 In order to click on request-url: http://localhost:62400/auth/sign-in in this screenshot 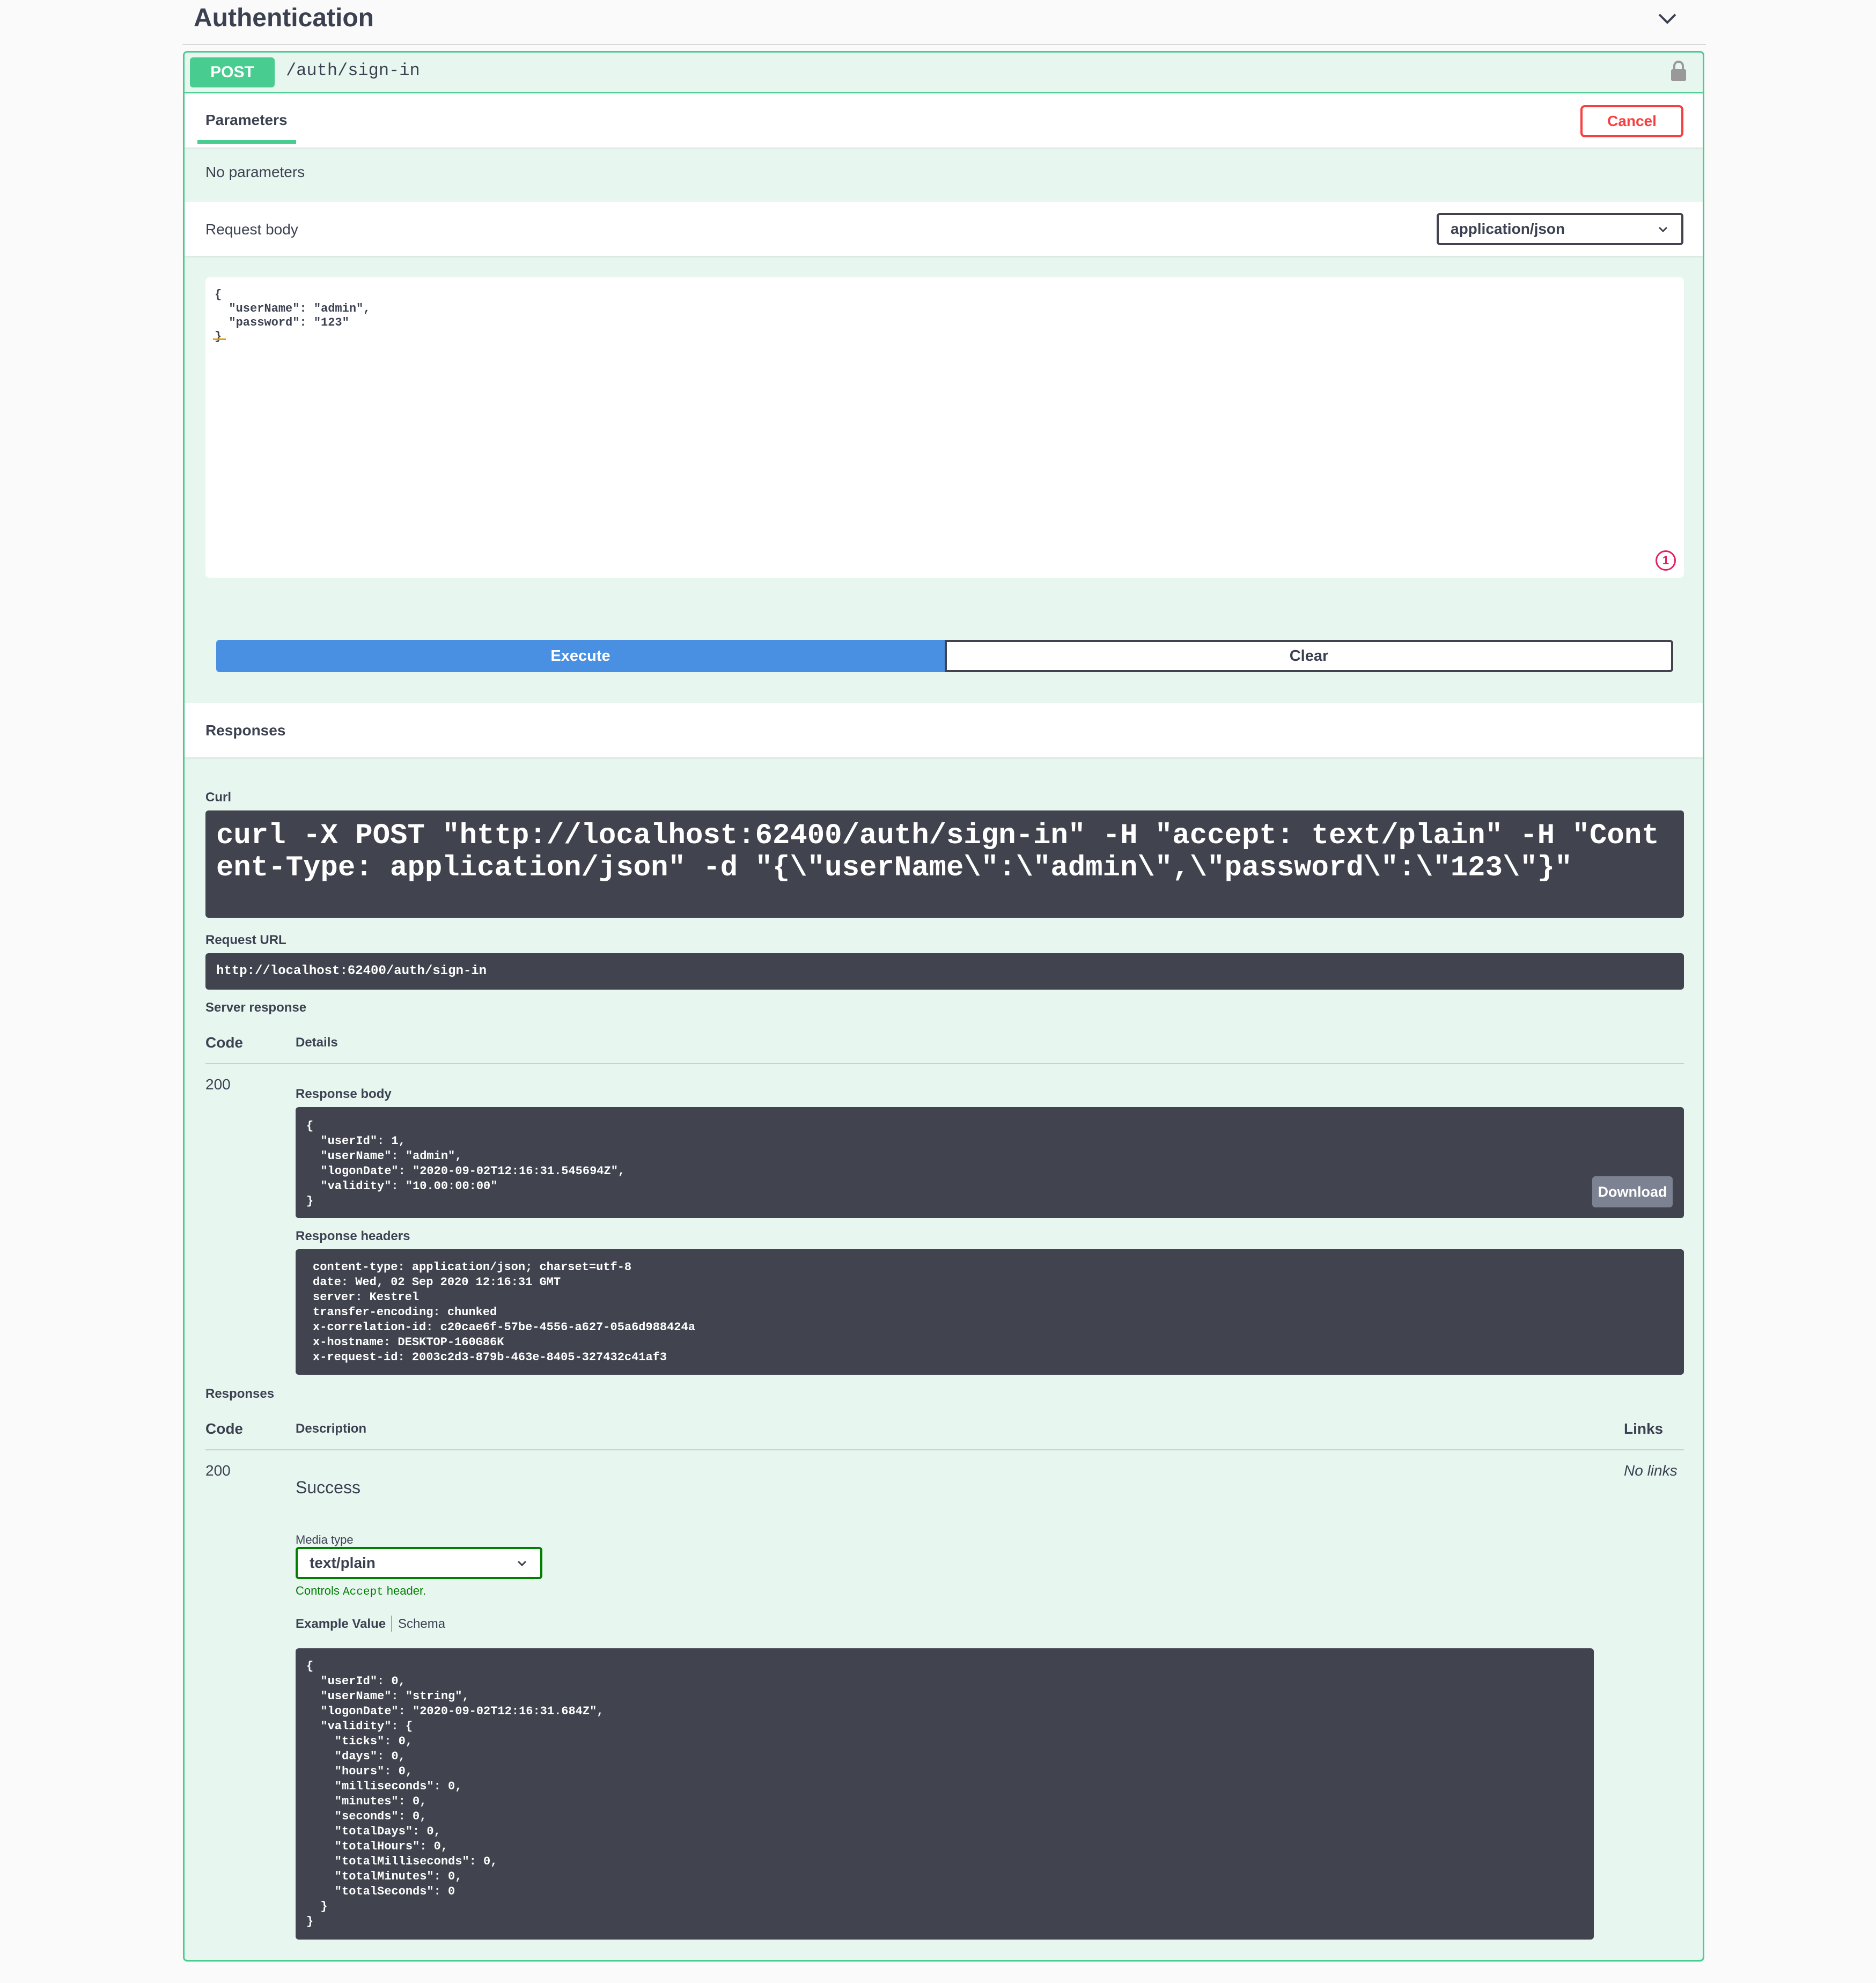, I will do `click(351, 971)`.